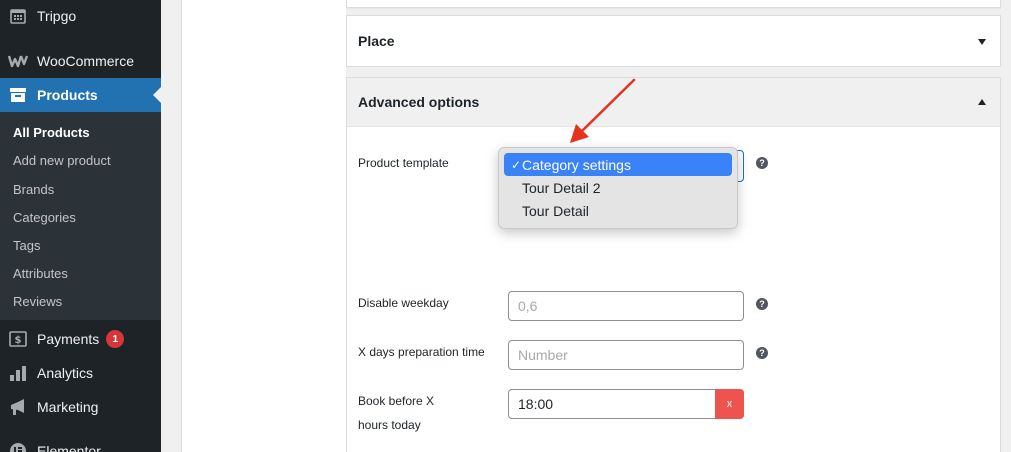 Image resolution: width=1011 pixels, height=452 pixels. Describe the element at coordinates (528, 306) in the screenshot. I see `disable-weekday-placeholder: 0,6` at that location.